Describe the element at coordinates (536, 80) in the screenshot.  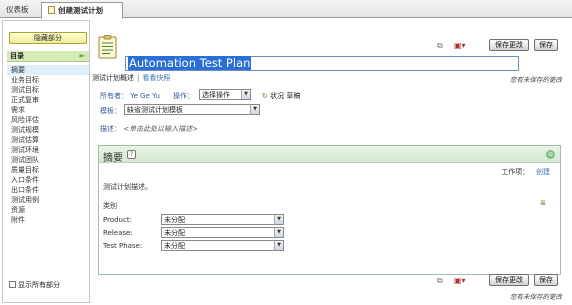
I see `unsaved-changes-note: 您有未保存的更改` at that location.